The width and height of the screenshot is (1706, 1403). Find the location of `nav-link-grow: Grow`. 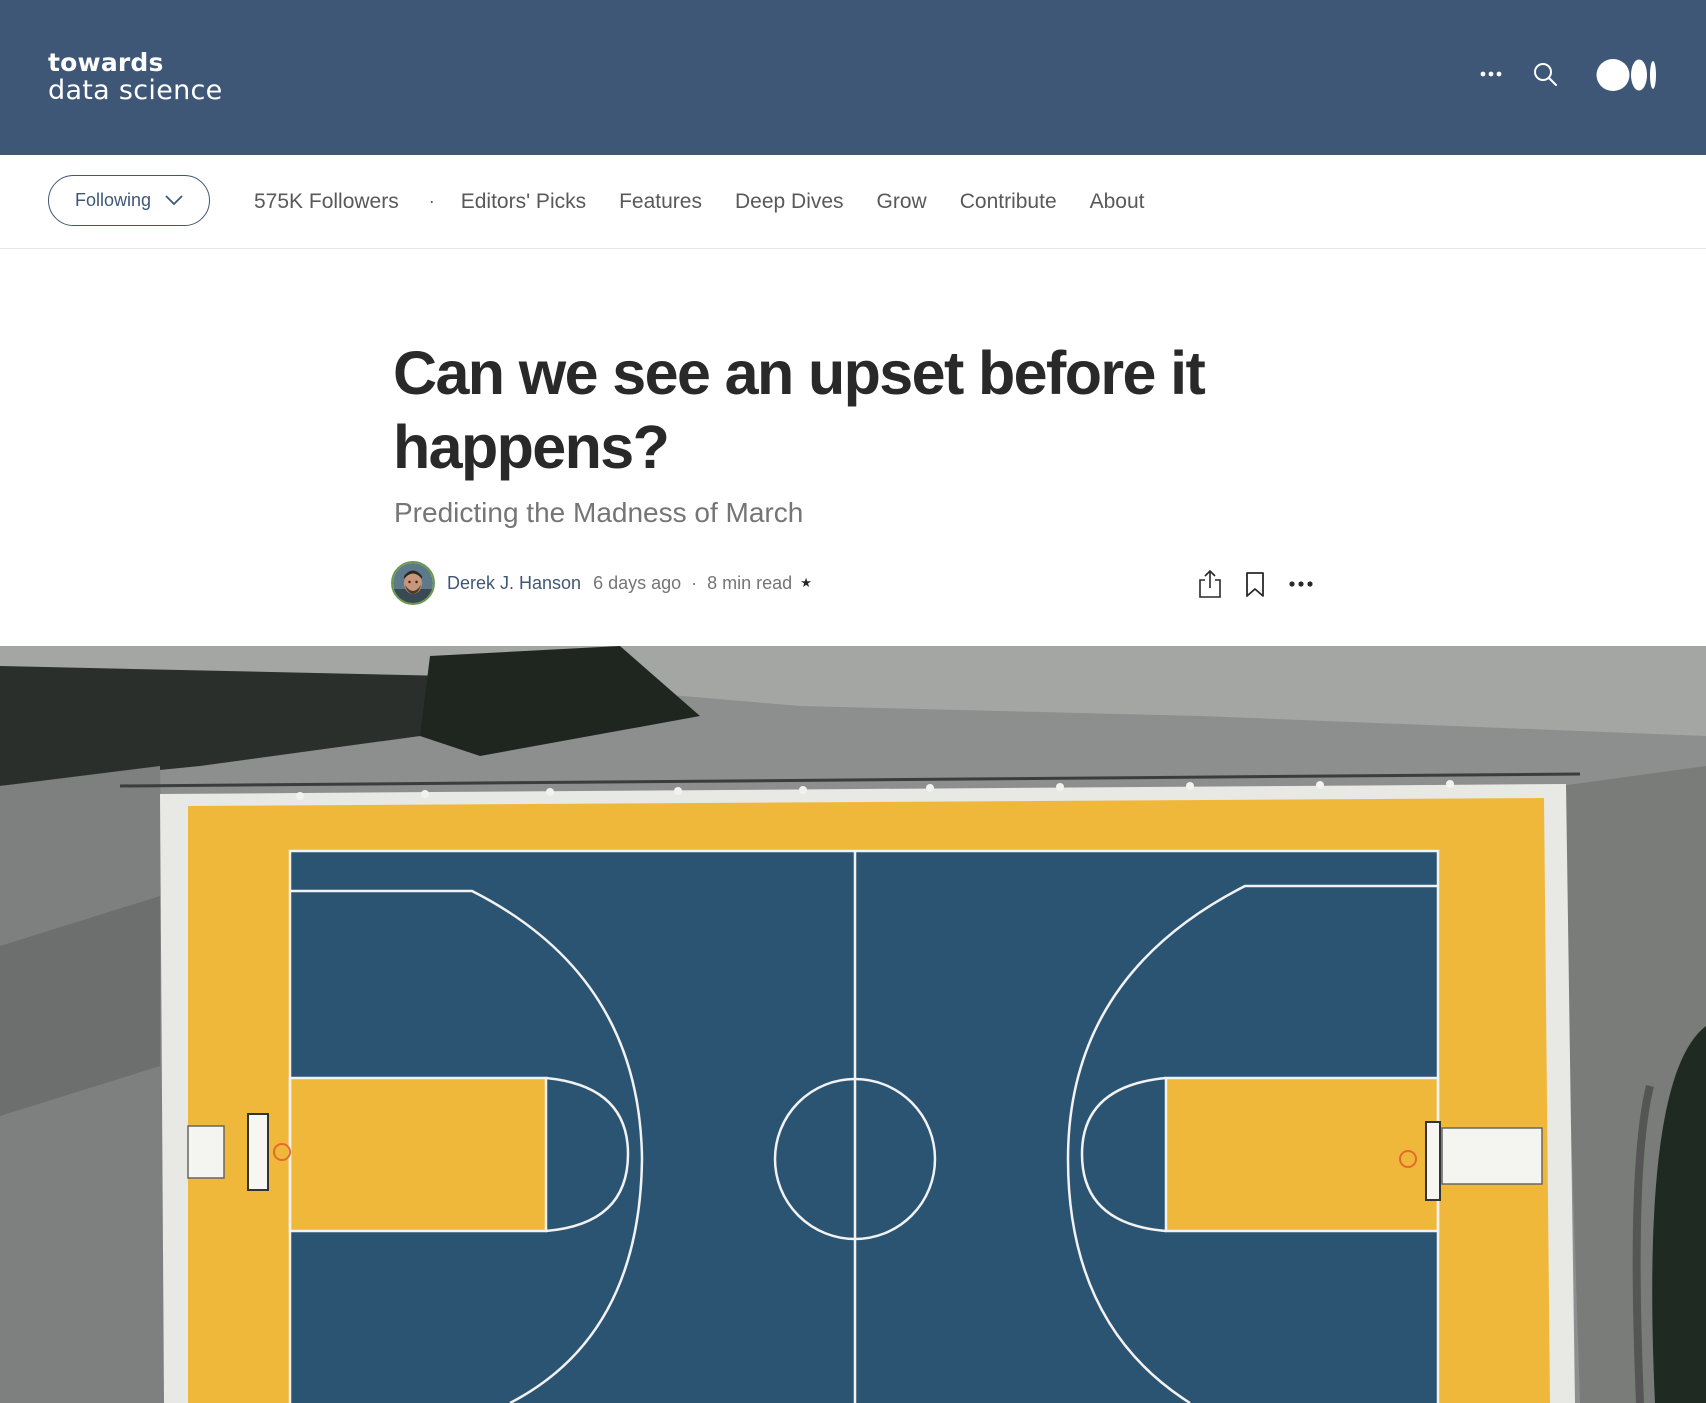

nav-link-grow: Grow is located at coordinates (902, 202).